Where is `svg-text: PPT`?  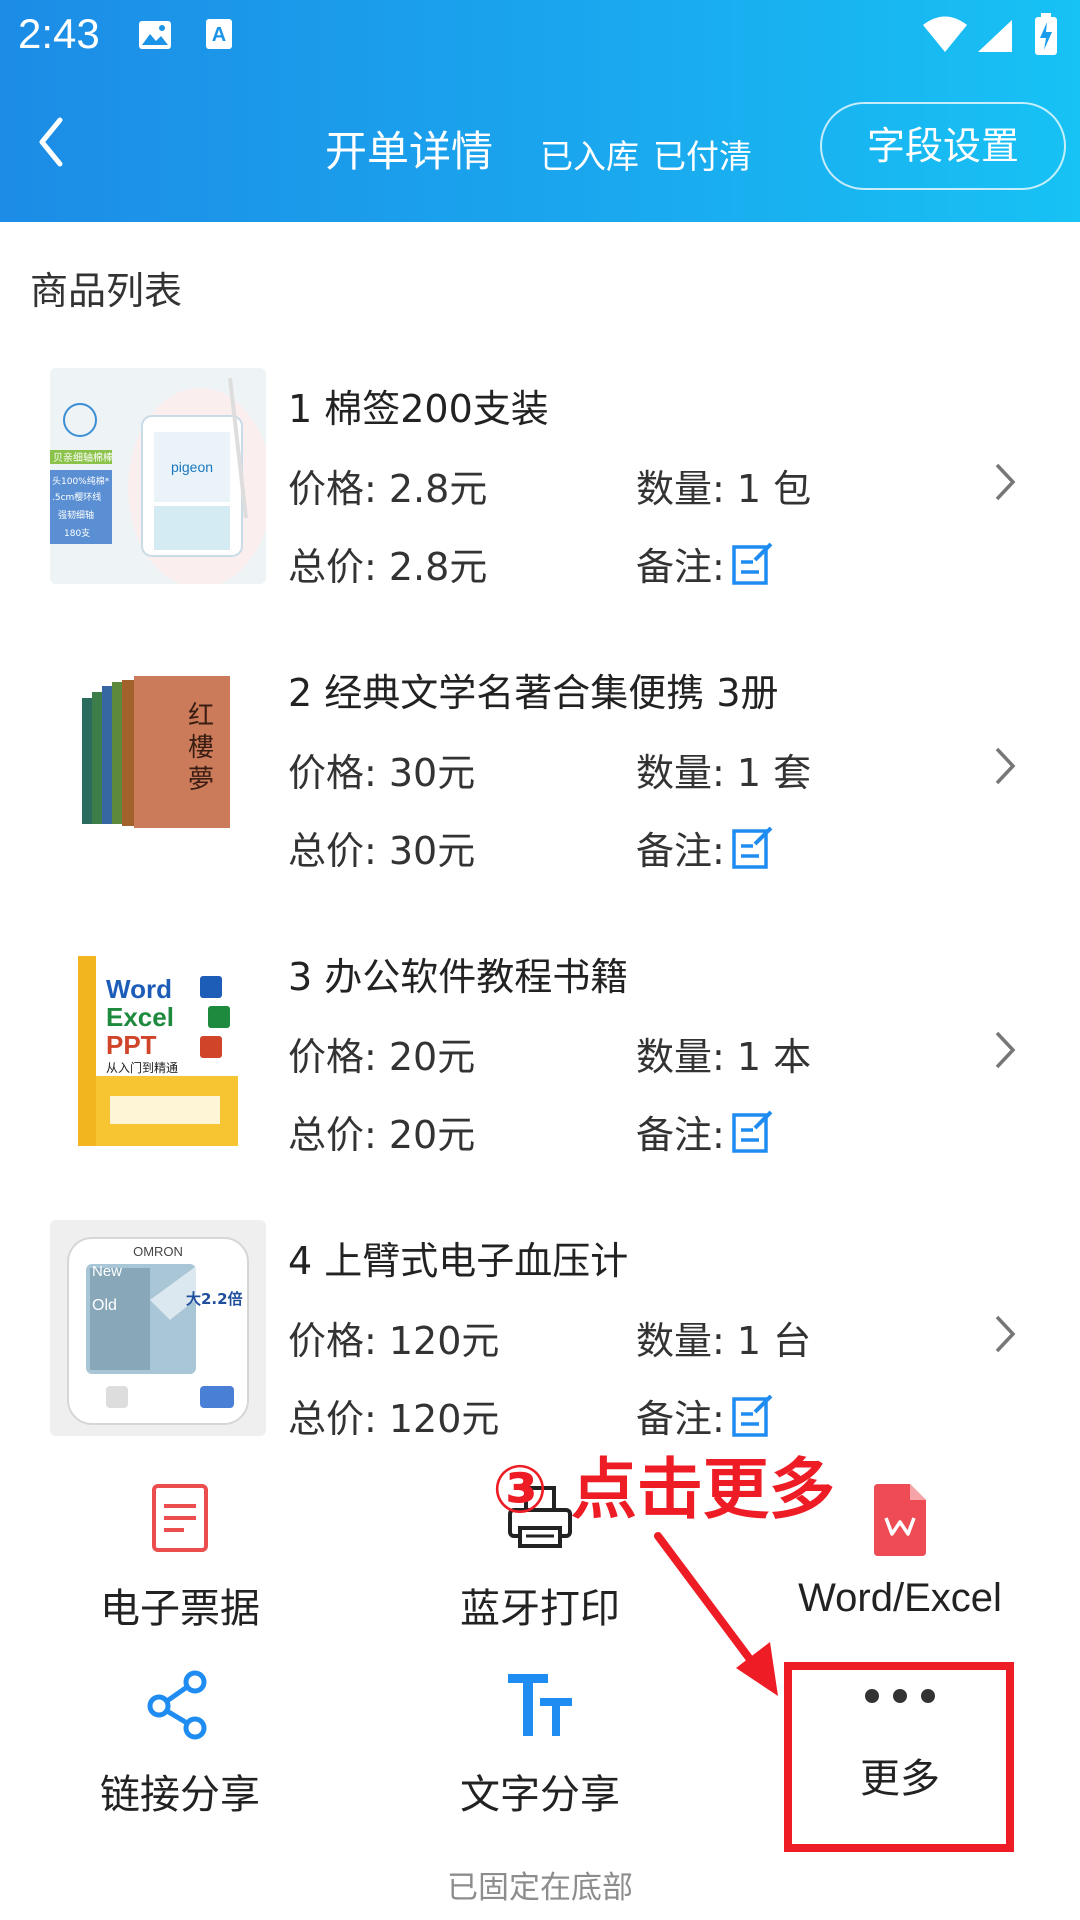
svg-text: PPT is located at coordinates (131, 1045).